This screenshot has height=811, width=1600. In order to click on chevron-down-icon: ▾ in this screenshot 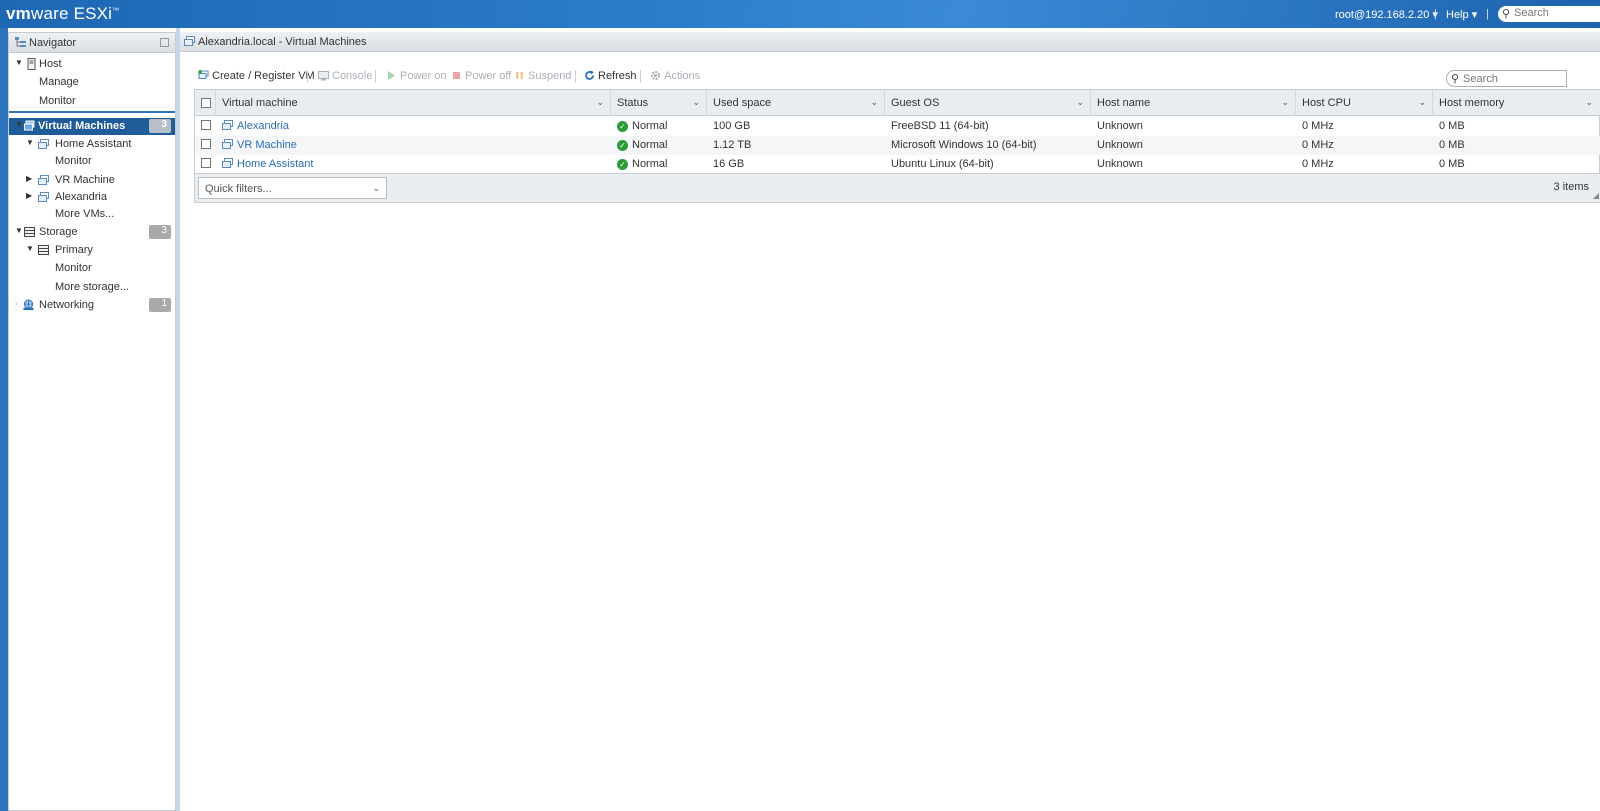, I will do `click(1474, 15)`.